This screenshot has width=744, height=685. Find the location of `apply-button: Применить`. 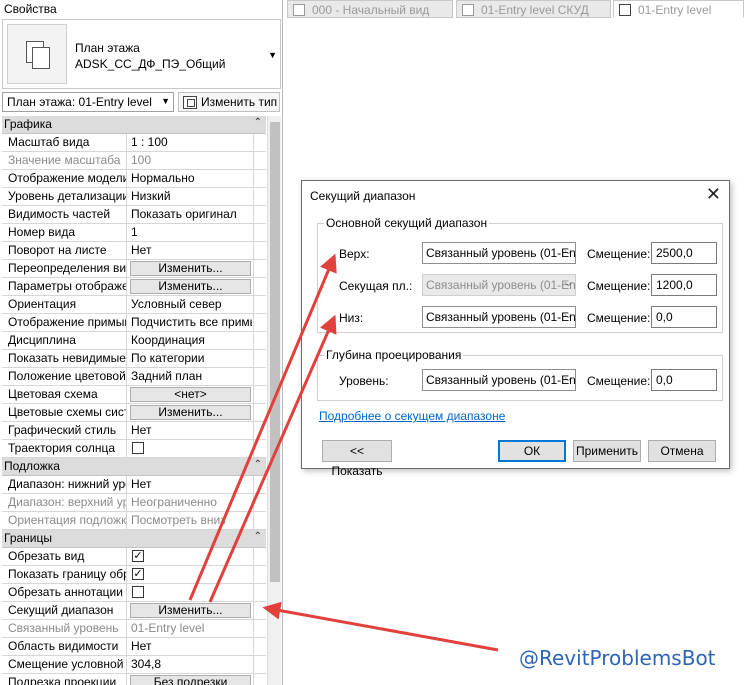

apply-button: Применить is located at coordinates (607, 451).